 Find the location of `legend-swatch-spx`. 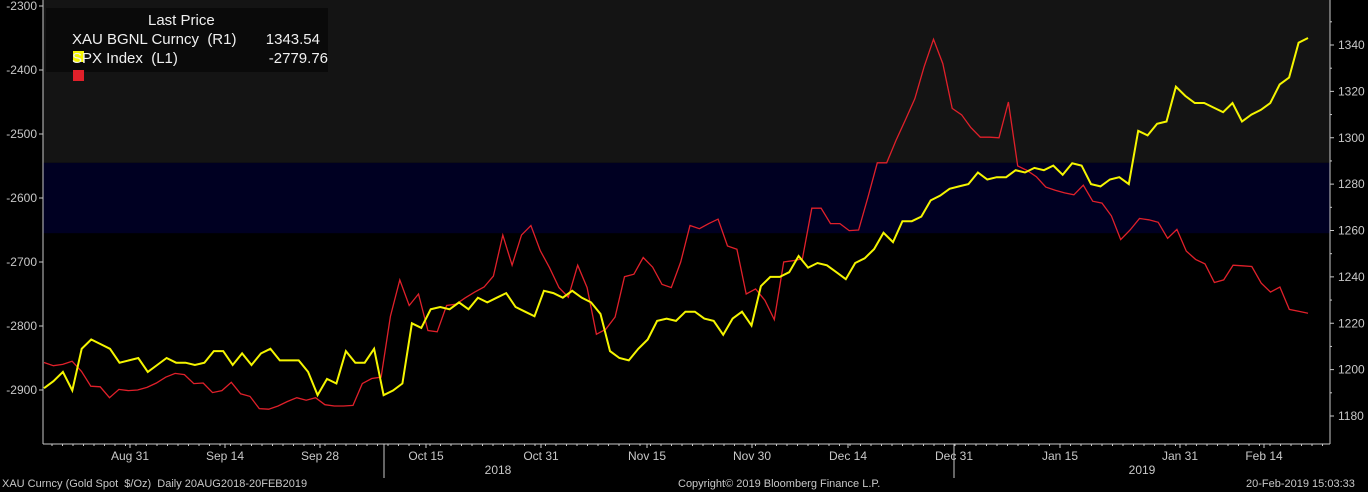

legend-swatch-spx is located at coordinates (78, 75).